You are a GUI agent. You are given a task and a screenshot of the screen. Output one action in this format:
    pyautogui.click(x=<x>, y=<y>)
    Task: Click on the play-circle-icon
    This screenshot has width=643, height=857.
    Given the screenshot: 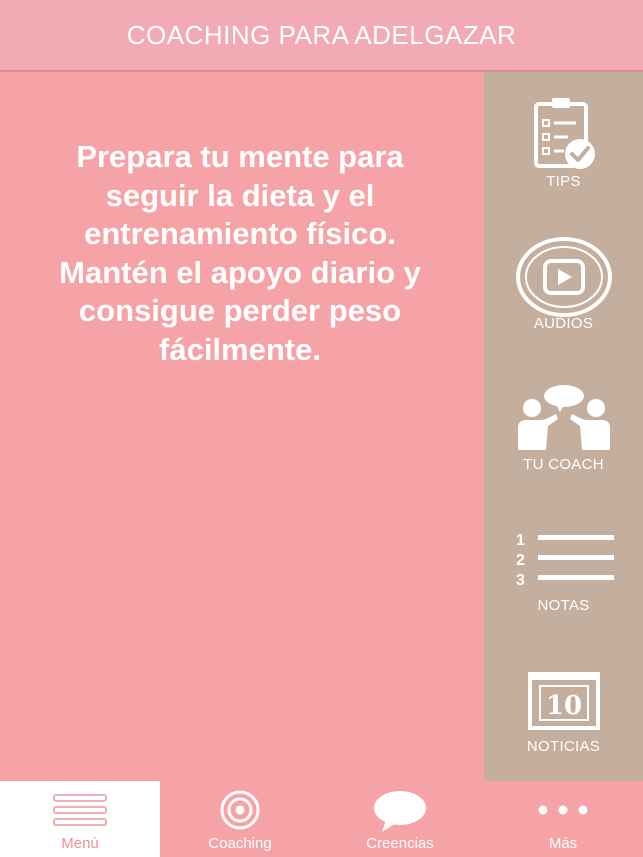 What is the action you would take?
    pyautogui.click(x=563, y=277)
    